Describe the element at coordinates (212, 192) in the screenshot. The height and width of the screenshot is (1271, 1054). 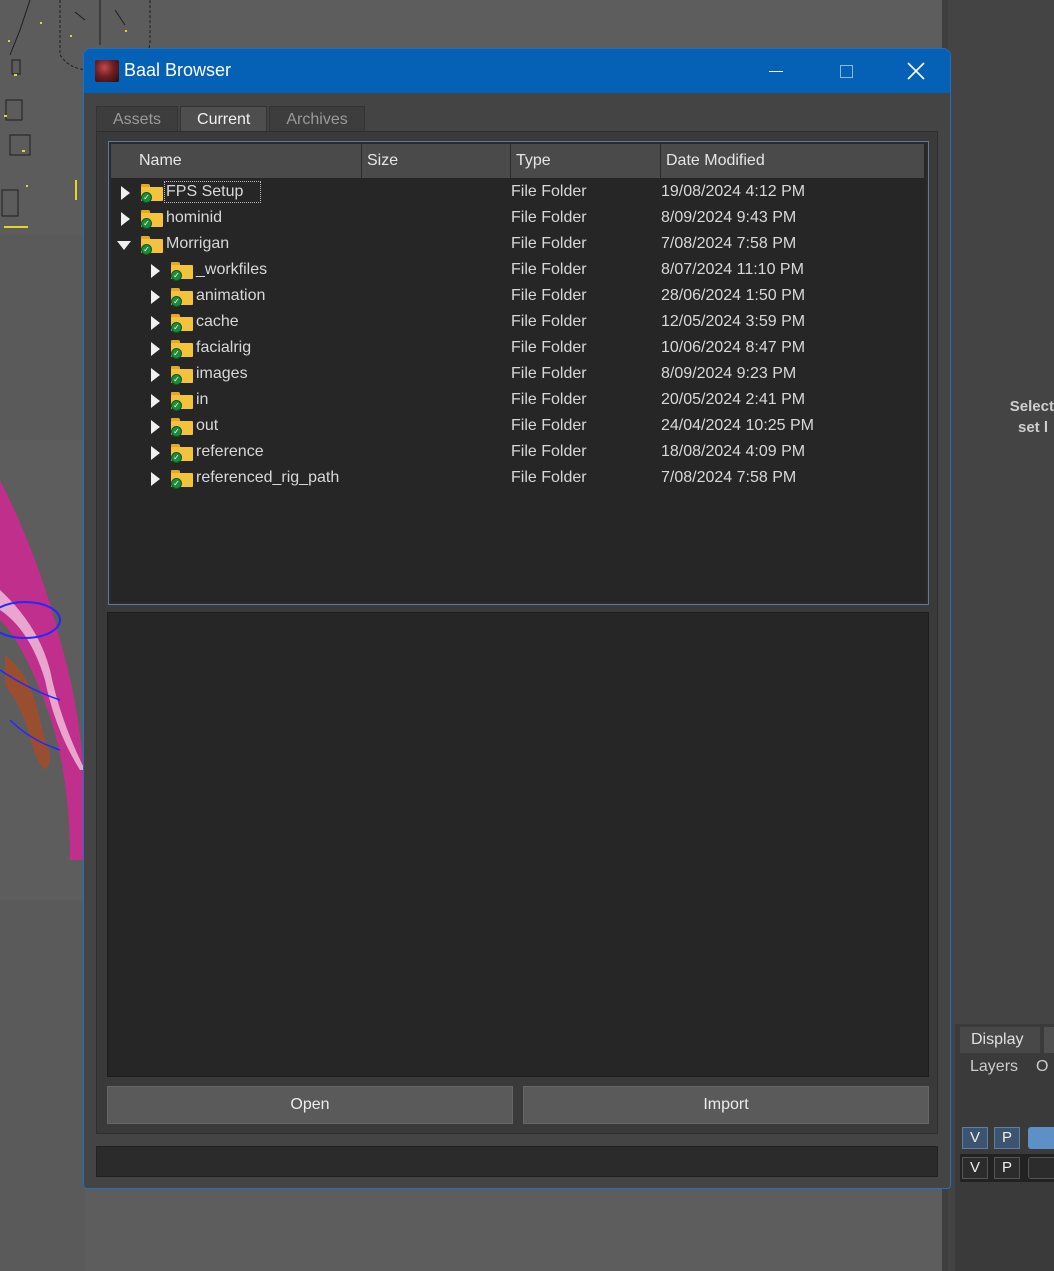
I see `folder-name: FPS Setup` at that location.